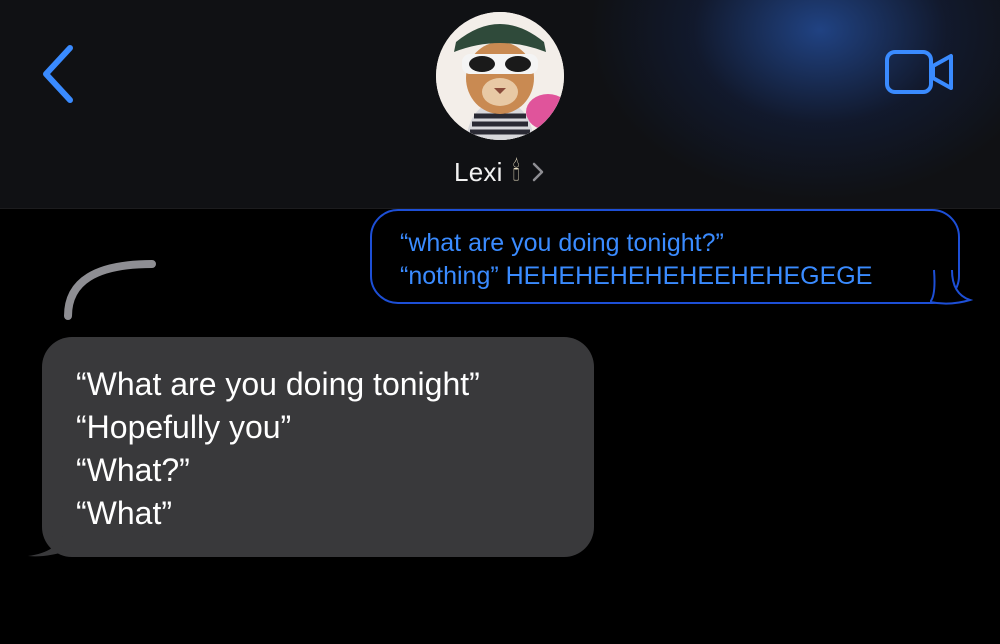  What do you see at coordinates (562, 243) in the screenshot?
I see `message-line: “what are you doing tonight?”` at bounding box center [562, 243].